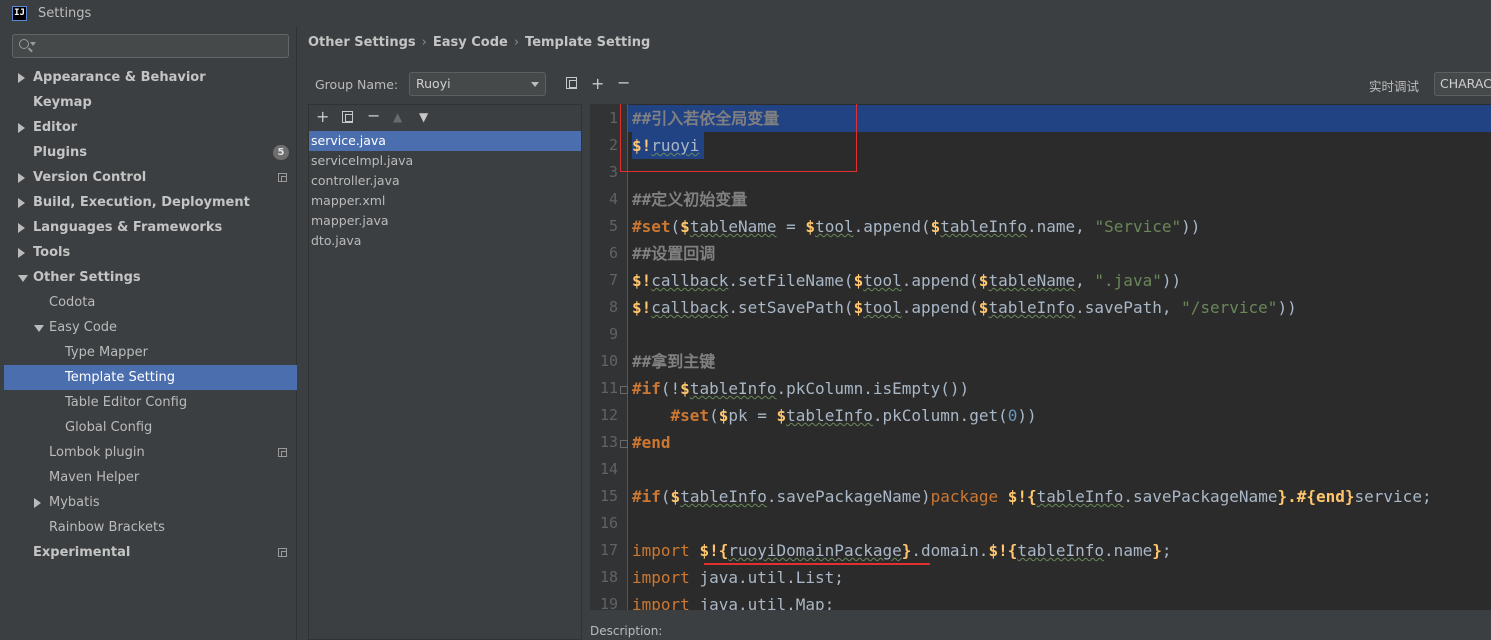 This screenshot has width=1491, height=640. Describe the element at coordinates (608, 469) in the screenshot. I see `line-number: 14` at that location.